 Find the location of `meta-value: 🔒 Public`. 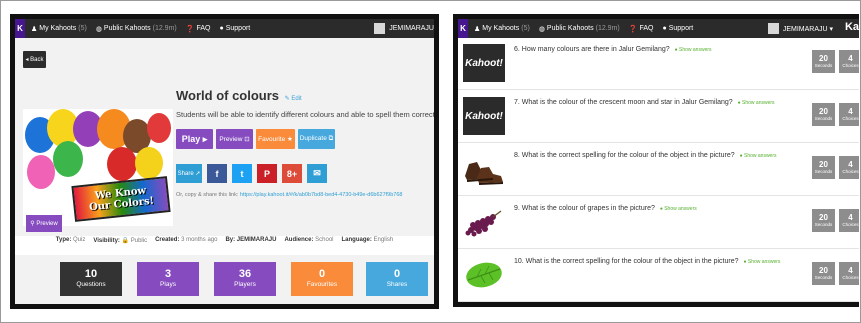

meta-value: 🔒 Public is located at coordinates (134, 240).